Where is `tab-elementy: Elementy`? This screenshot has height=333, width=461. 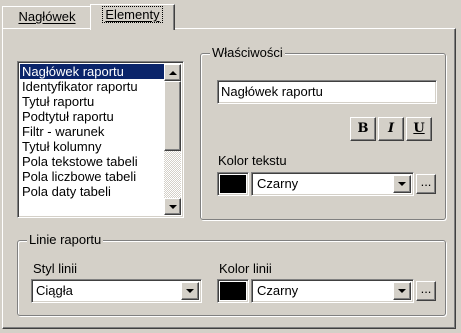 tab-elementy: Elementy is located at coordinates (132, 17).